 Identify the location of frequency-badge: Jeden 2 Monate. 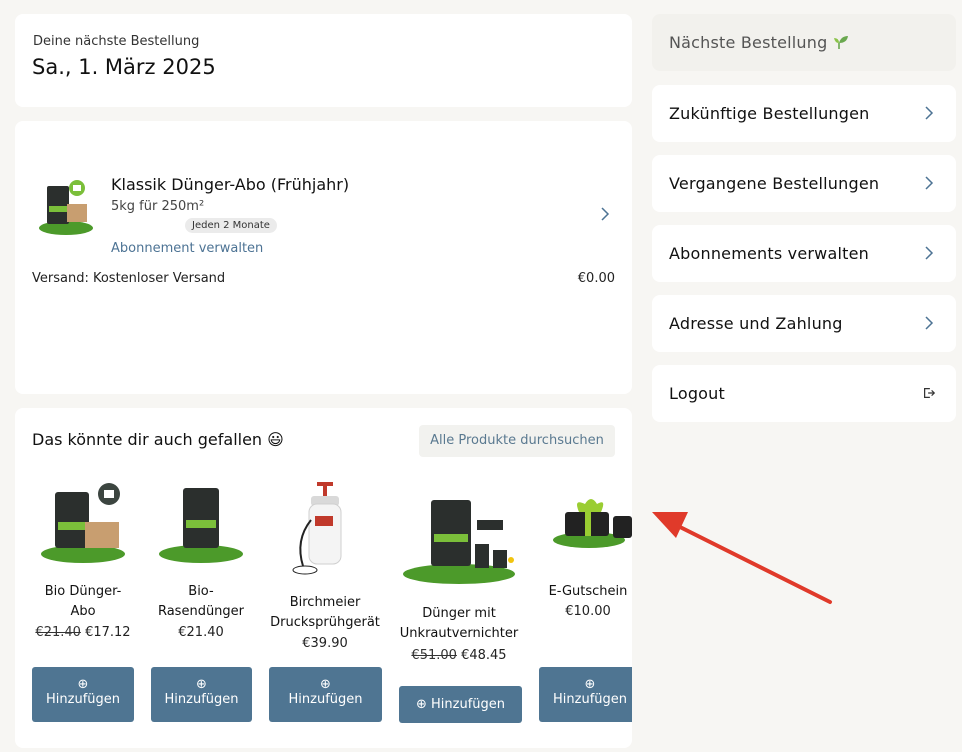
(231, 225).